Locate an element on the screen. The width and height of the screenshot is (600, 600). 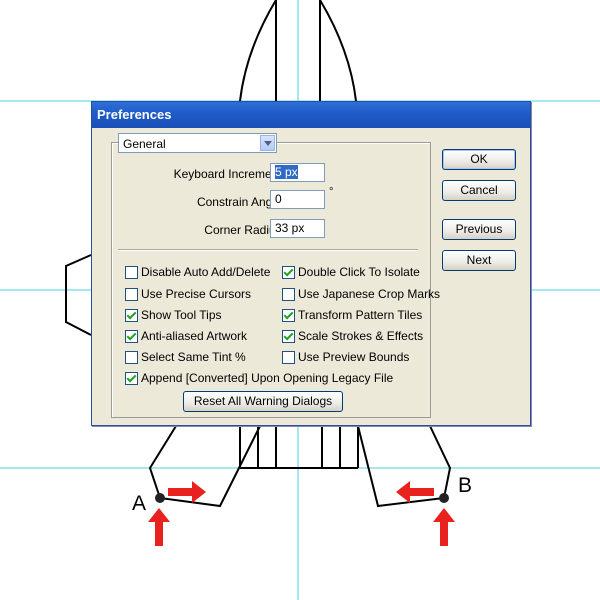
rocket-leg-left is located at coordinates (204, 466).